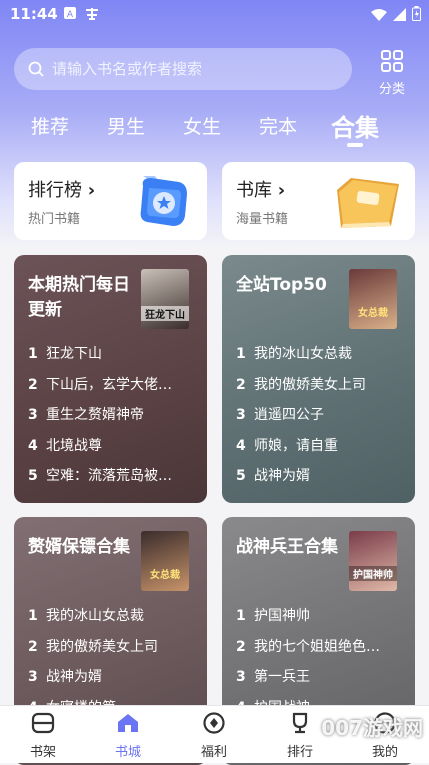 This screenshot has height=765, width=429. Describe the element at coordinates (373, 573) in the screenshot. I see `cover-title: 护国神帅` at that location.